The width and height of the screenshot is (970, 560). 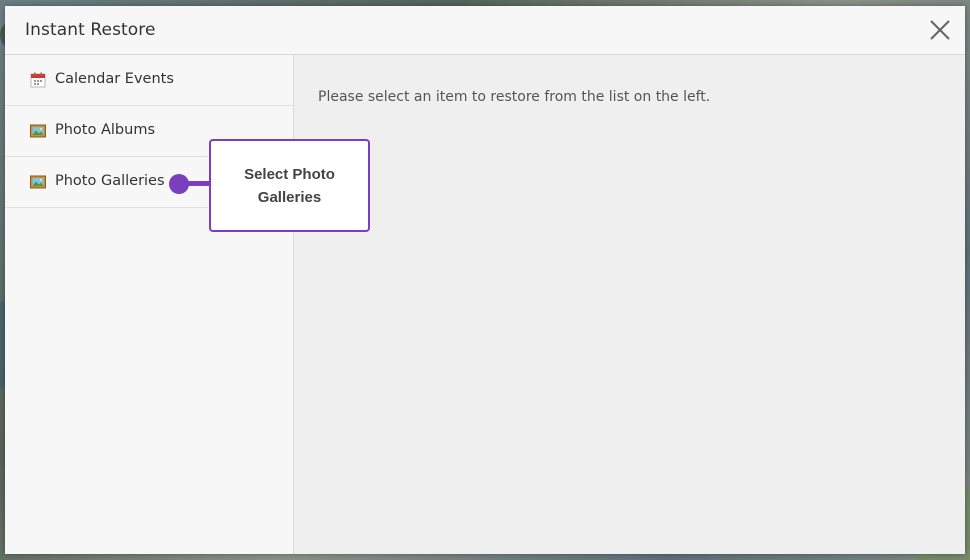 What do you see at coordinates (485, 30) in the screenshot?
I see `dialog-header: Instant Restore` at bounding box center [485, 30].